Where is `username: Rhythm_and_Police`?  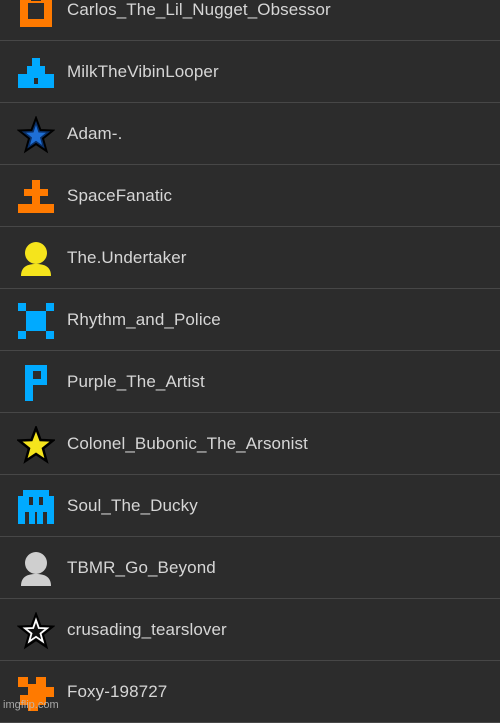 username: Rhythm_and_Police is located at coordinates (144, 319).